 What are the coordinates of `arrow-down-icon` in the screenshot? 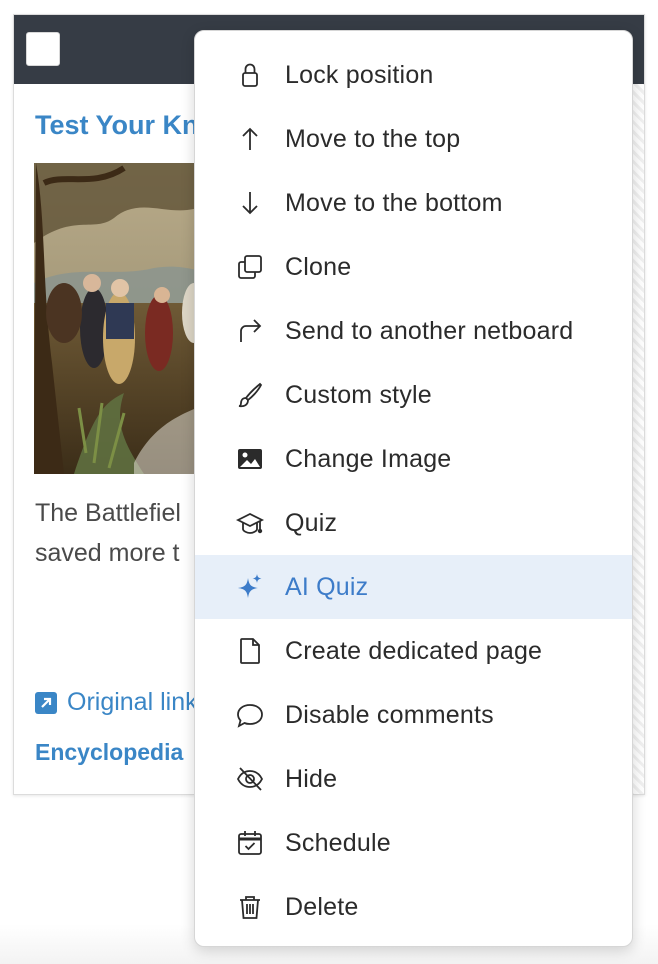 It's located at (250, 203).